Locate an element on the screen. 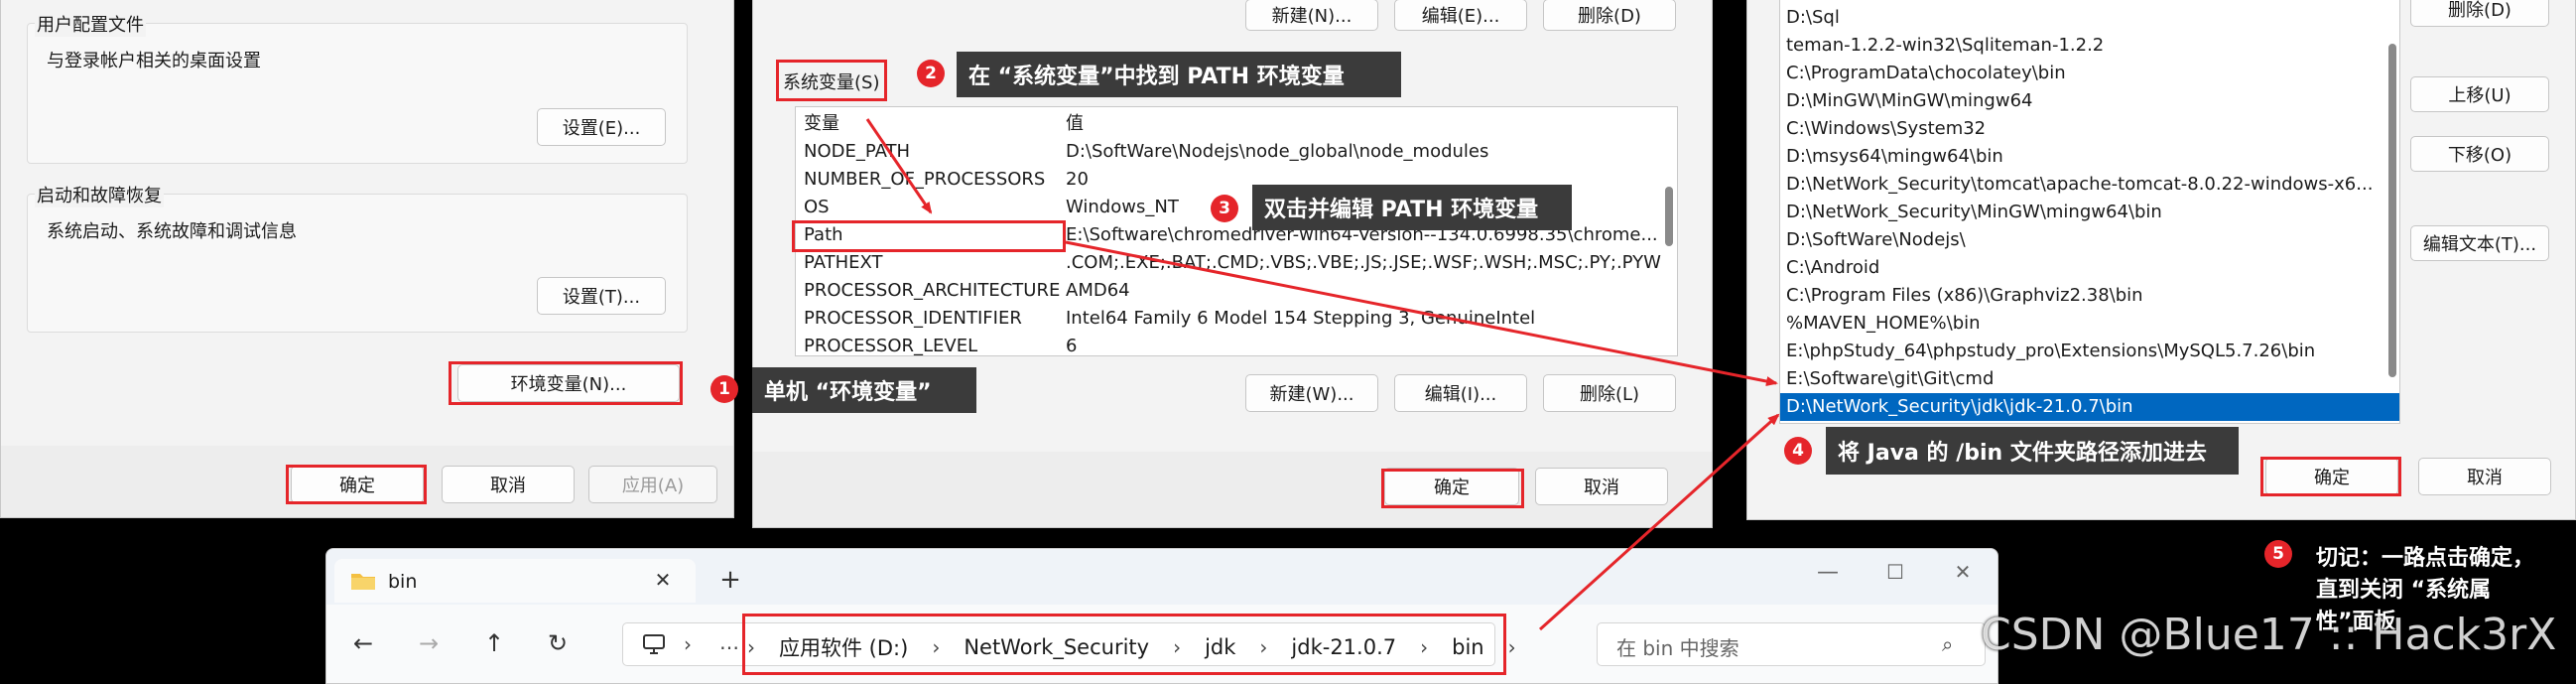  annotation-2-number: 2 is located at coordinates (931, 73).